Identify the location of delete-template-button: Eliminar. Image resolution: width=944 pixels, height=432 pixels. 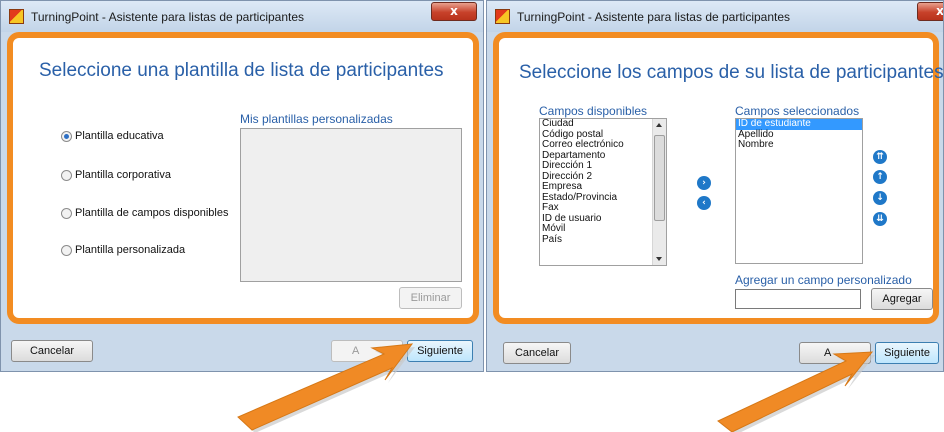
(430, 298).